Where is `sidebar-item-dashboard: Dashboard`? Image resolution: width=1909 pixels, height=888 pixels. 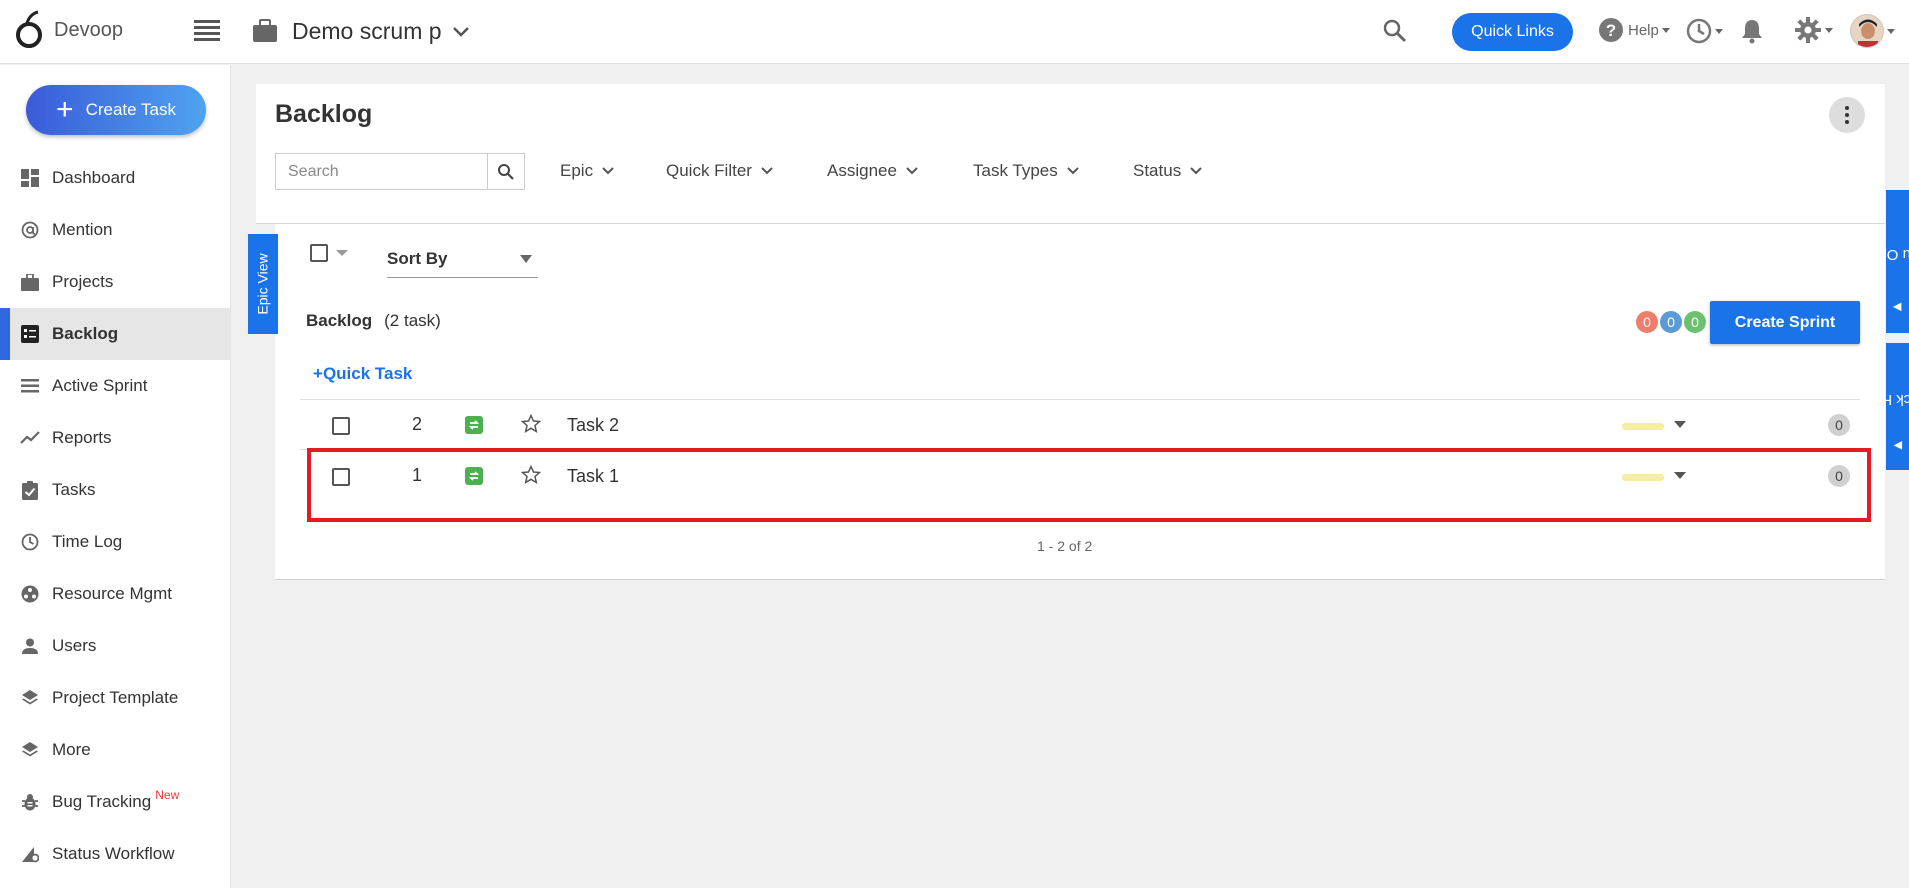 sidebar-item-dashboard: Dashboard is located at coordinates (115, 178).